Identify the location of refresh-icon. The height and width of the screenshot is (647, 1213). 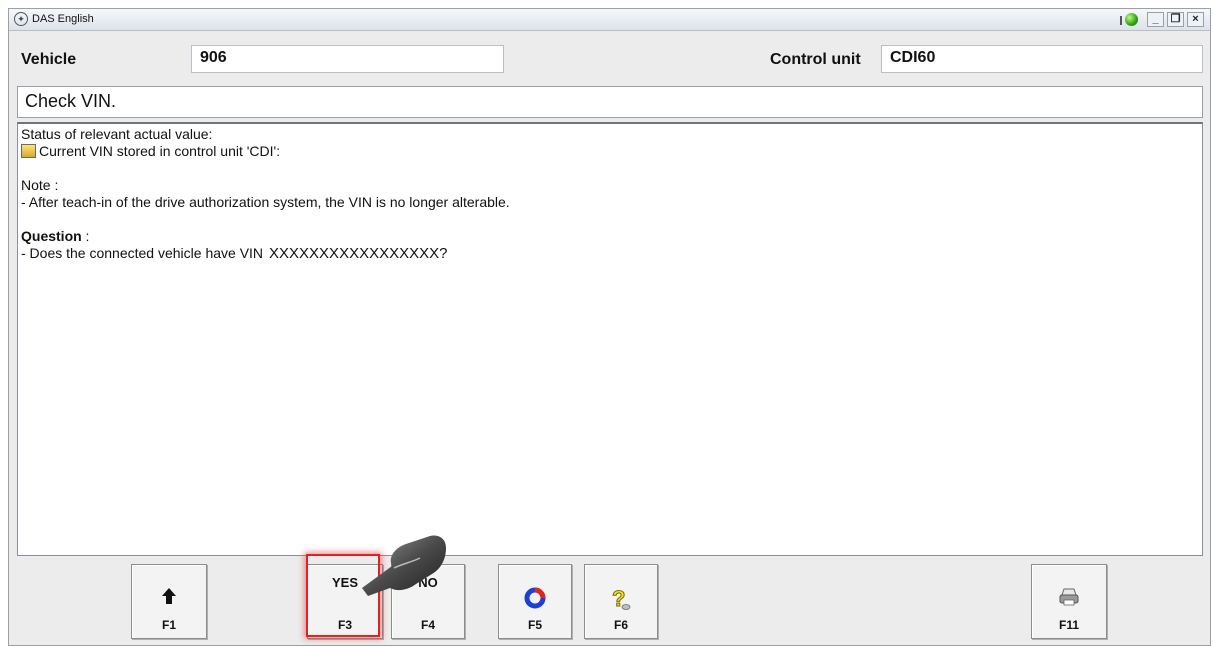
(535, 598).